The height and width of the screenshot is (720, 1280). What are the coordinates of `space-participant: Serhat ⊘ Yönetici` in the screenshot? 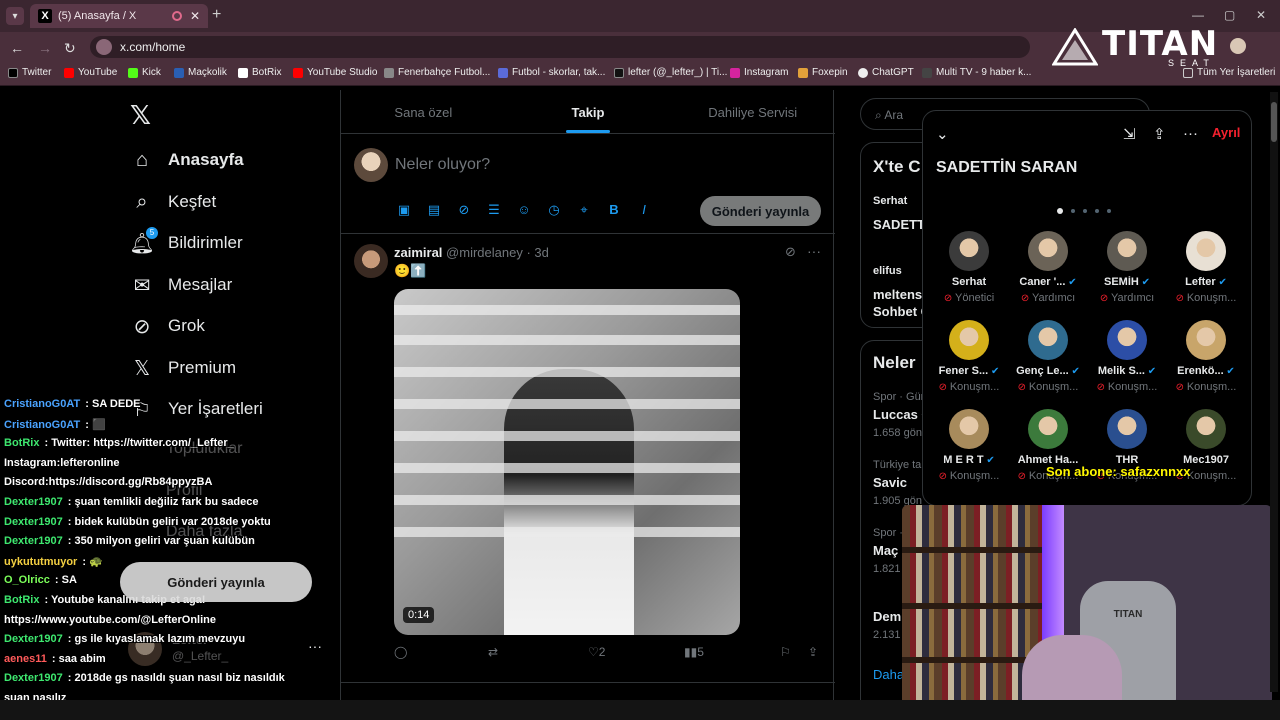 It's located at (969, 267).